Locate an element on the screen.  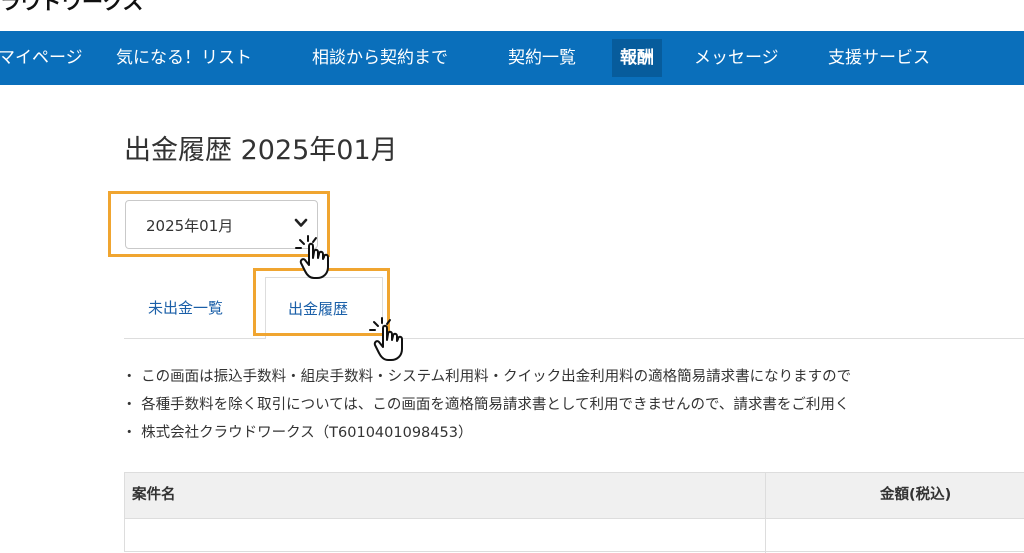
nav-item-mypage: マイページ is located at coordinates (41, 58).